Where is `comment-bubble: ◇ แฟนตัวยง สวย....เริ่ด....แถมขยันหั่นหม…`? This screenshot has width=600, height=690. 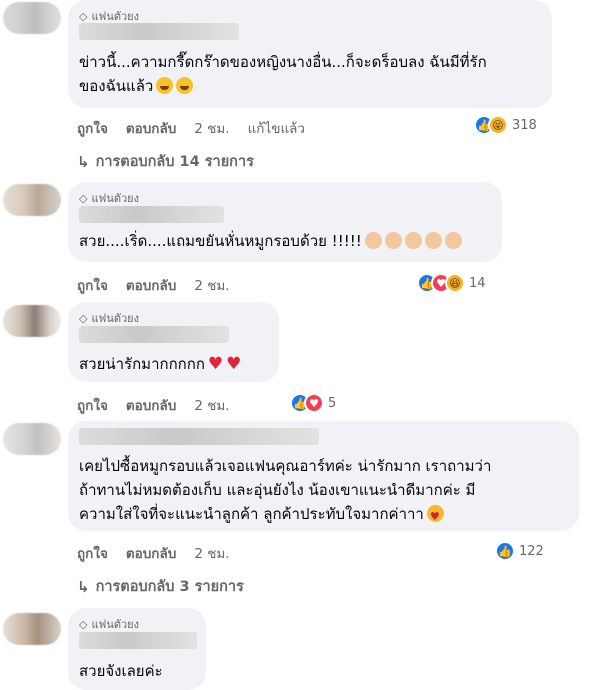
comment-bubble: ◇ แฟนตัวยง สวย....เริ่ด....แถมขยันหั่นหม… is located at coordinates (285, 222).